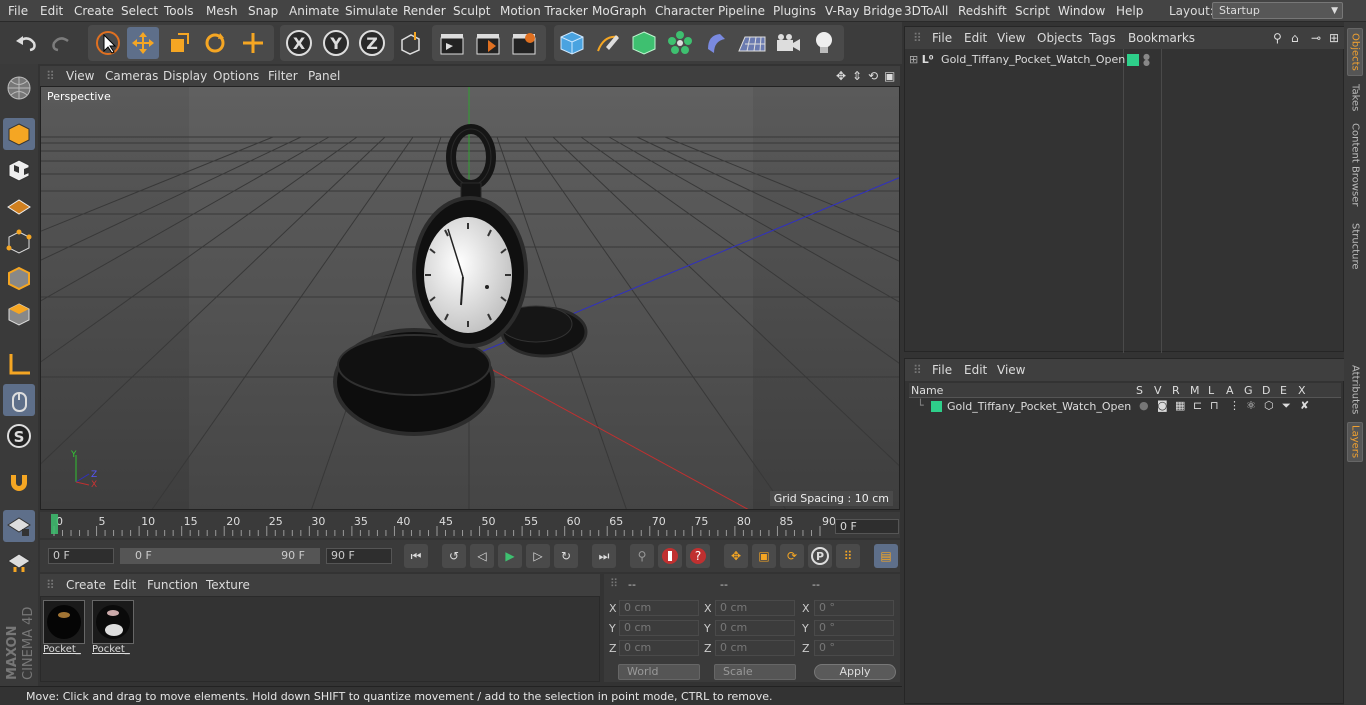 The height and width of the screenshot is (705, 1366). Describe the element at coordinates (755, 628) in the screenshot. I see `size-y-field: 0 cm` at that location.